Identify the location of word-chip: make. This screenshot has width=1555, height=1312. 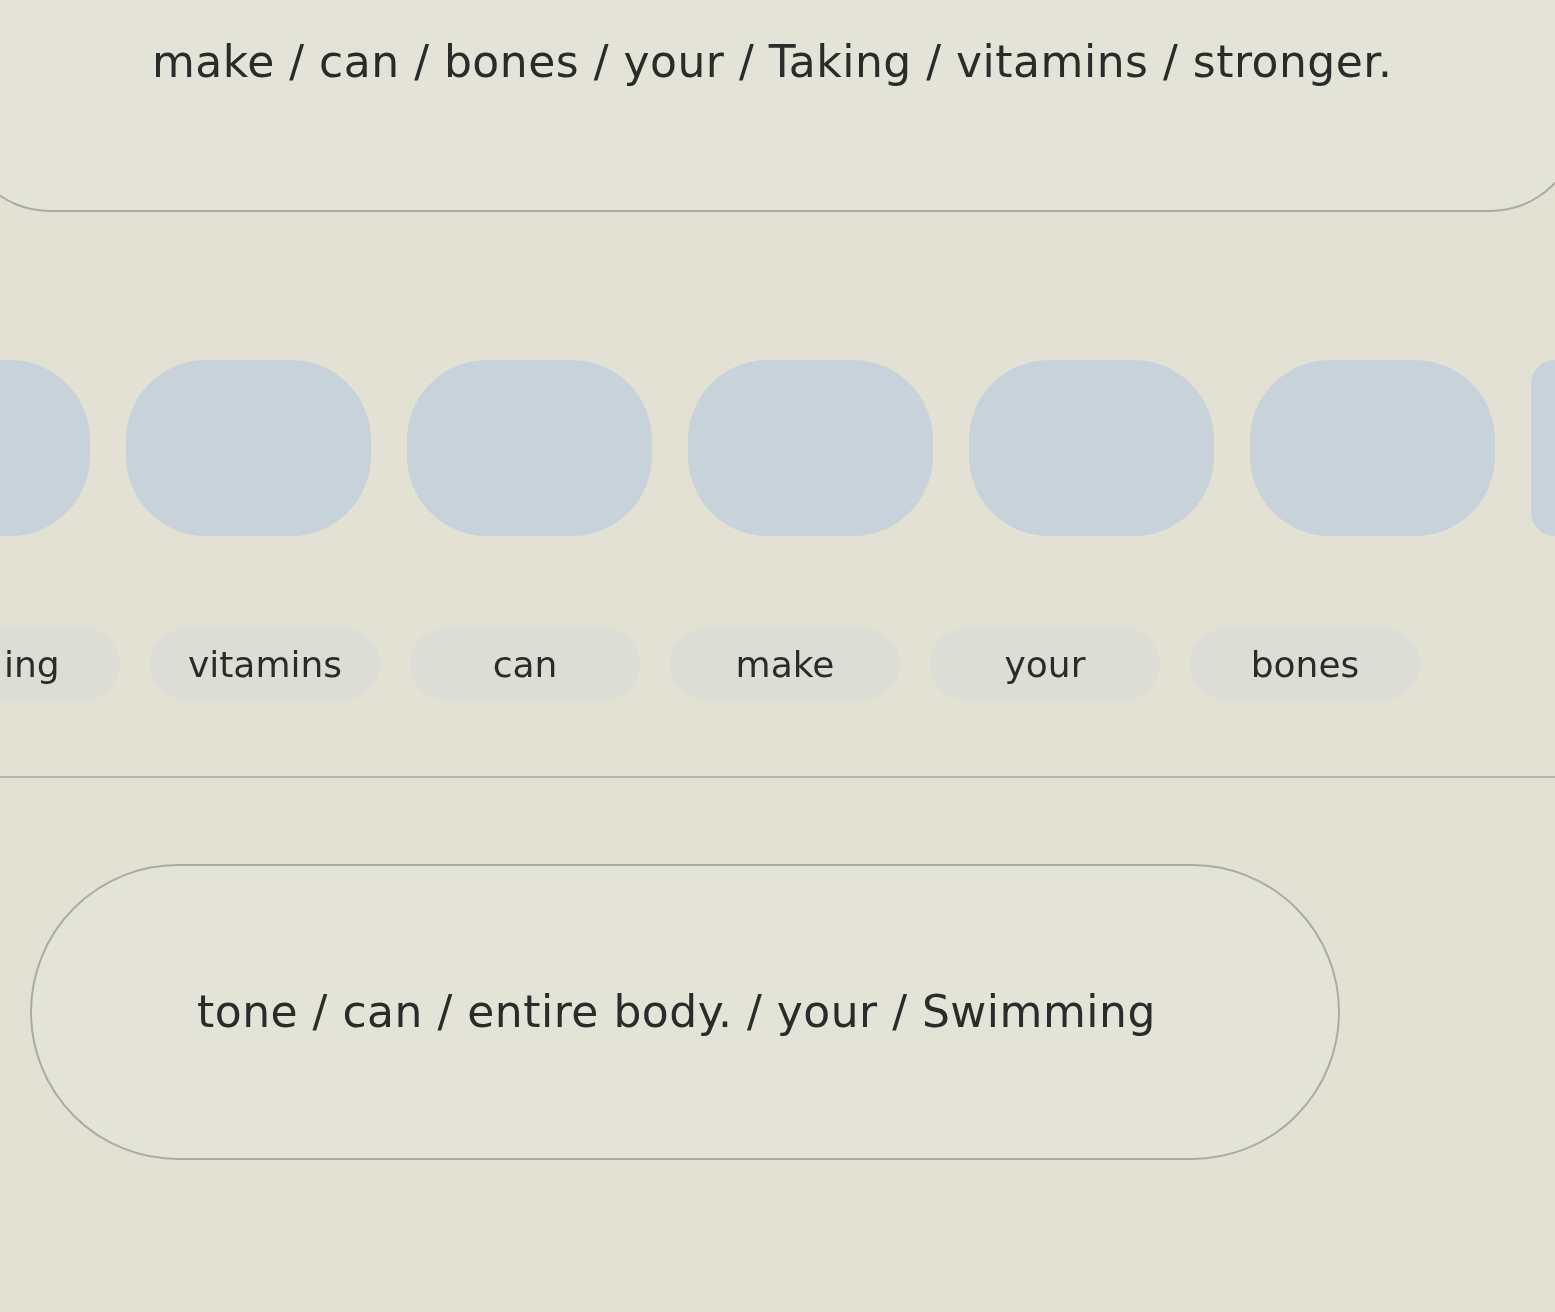
(785, 664).